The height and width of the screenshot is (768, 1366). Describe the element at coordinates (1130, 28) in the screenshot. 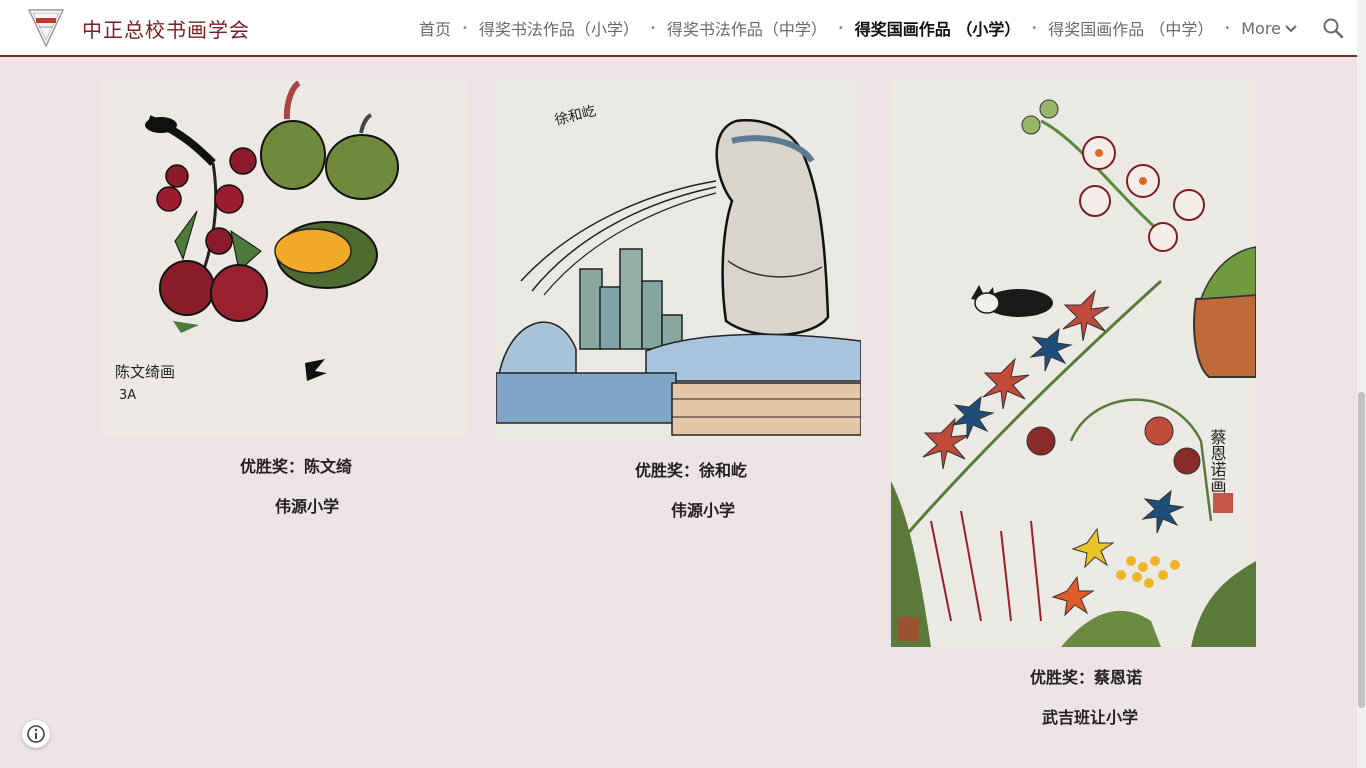

I see `nav-item-painting-secondary: 得奖国画作品 （中学）` at that location.